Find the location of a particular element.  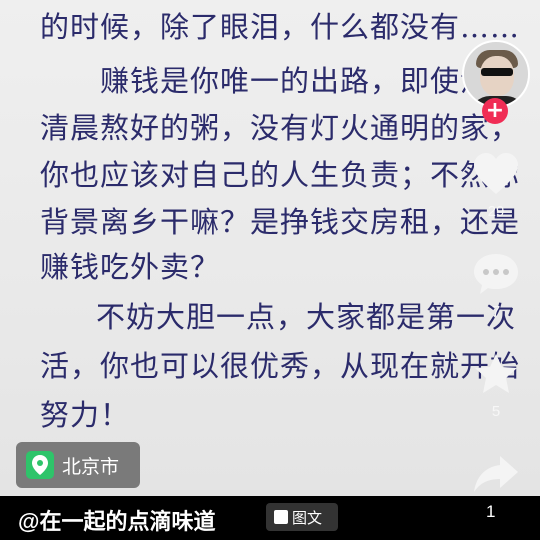

heart-icon is located at coordinates (496, 173).